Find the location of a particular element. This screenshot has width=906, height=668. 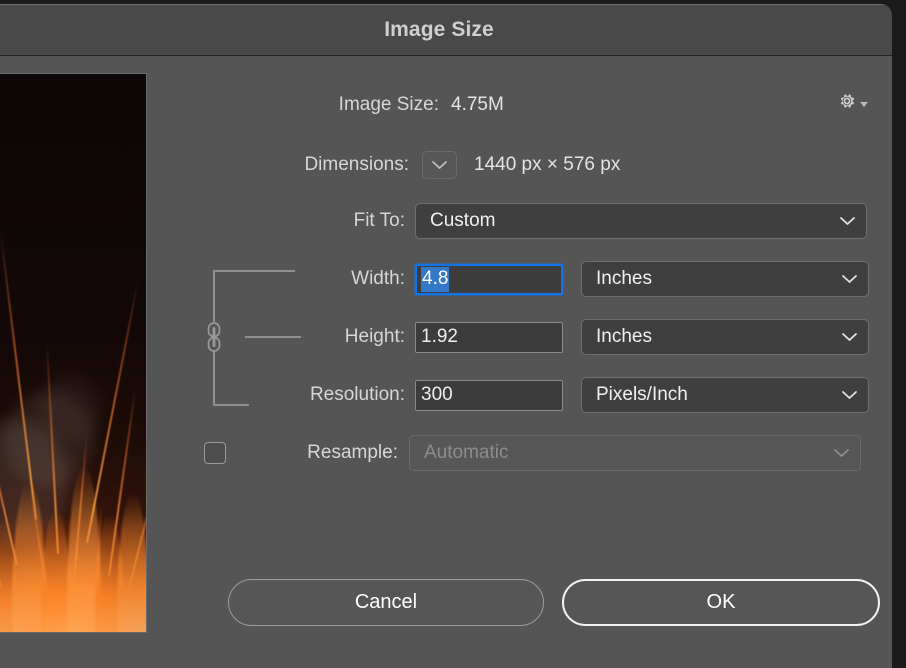

image-size-label: Image Size: is located at coordinates (388, 104).